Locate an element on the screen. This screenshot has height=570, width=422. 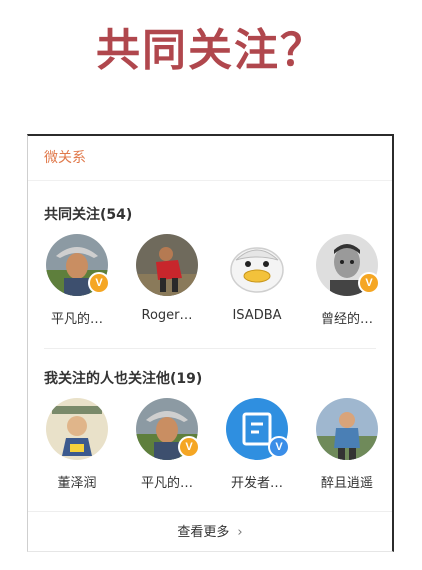
common-follow-title: 共同关注(54) is located at coordinates (88, 215).